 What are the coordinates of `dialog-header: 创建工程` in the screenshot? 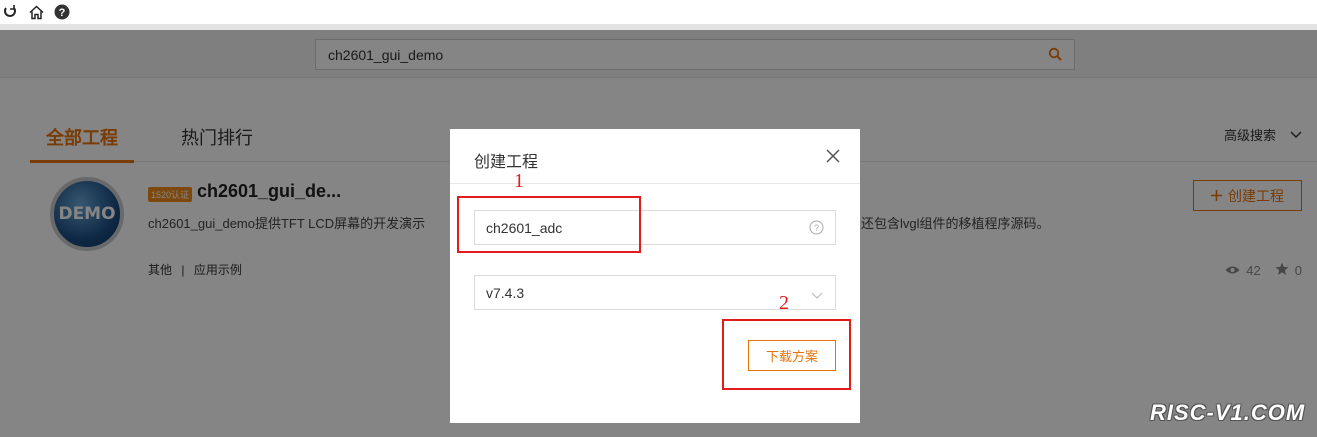 It's located at (655, 156).